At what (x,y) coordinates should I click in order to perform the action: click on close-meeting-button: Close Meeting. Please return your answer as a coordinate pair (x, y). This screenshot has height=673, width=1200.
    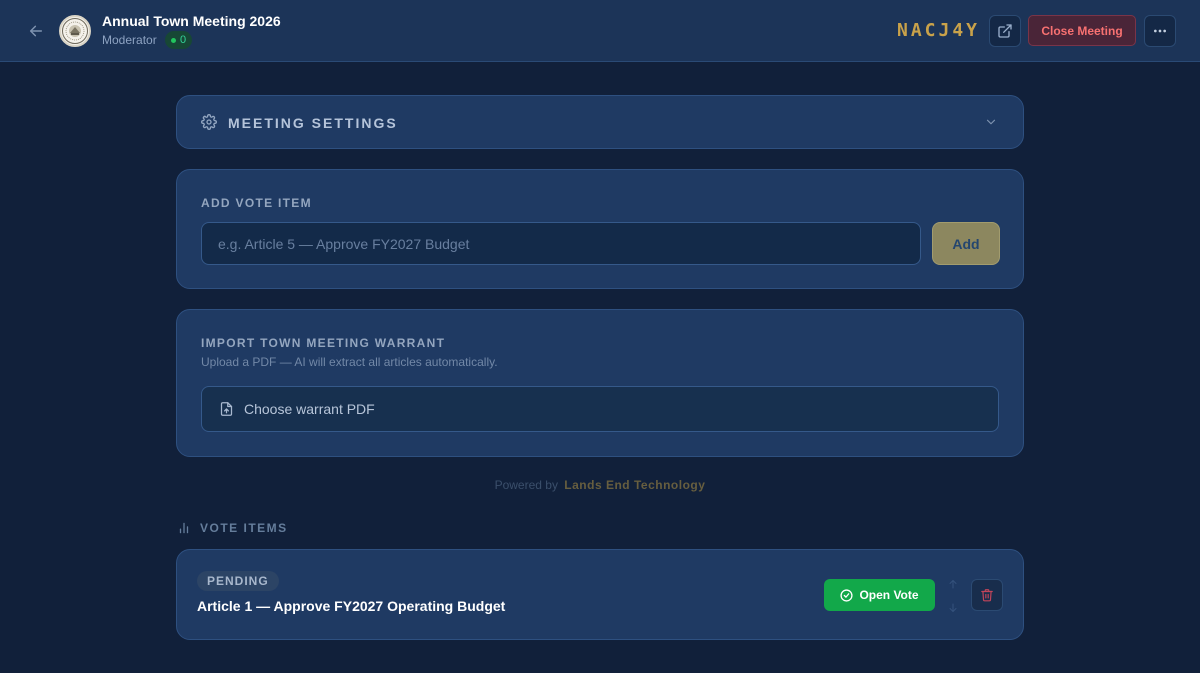
    Looking at the image, I should click on (1082, 30).